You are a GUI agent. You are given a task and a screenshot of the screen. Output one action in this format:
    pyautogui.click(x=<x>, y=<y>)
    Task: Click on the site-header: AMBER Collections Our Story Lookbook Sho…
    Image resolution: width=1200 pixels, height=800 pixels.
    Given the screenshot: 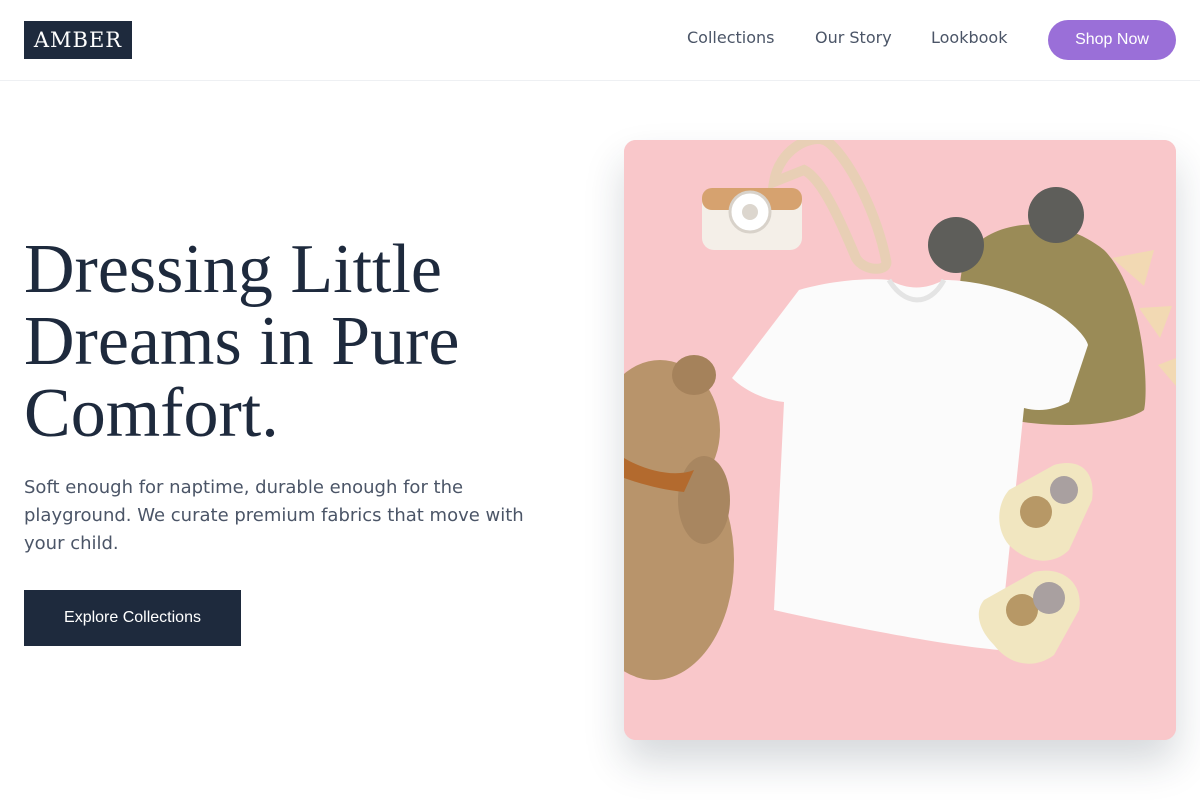 What is the action you would take?
    pyautogui.click(x=600, y=40)
    